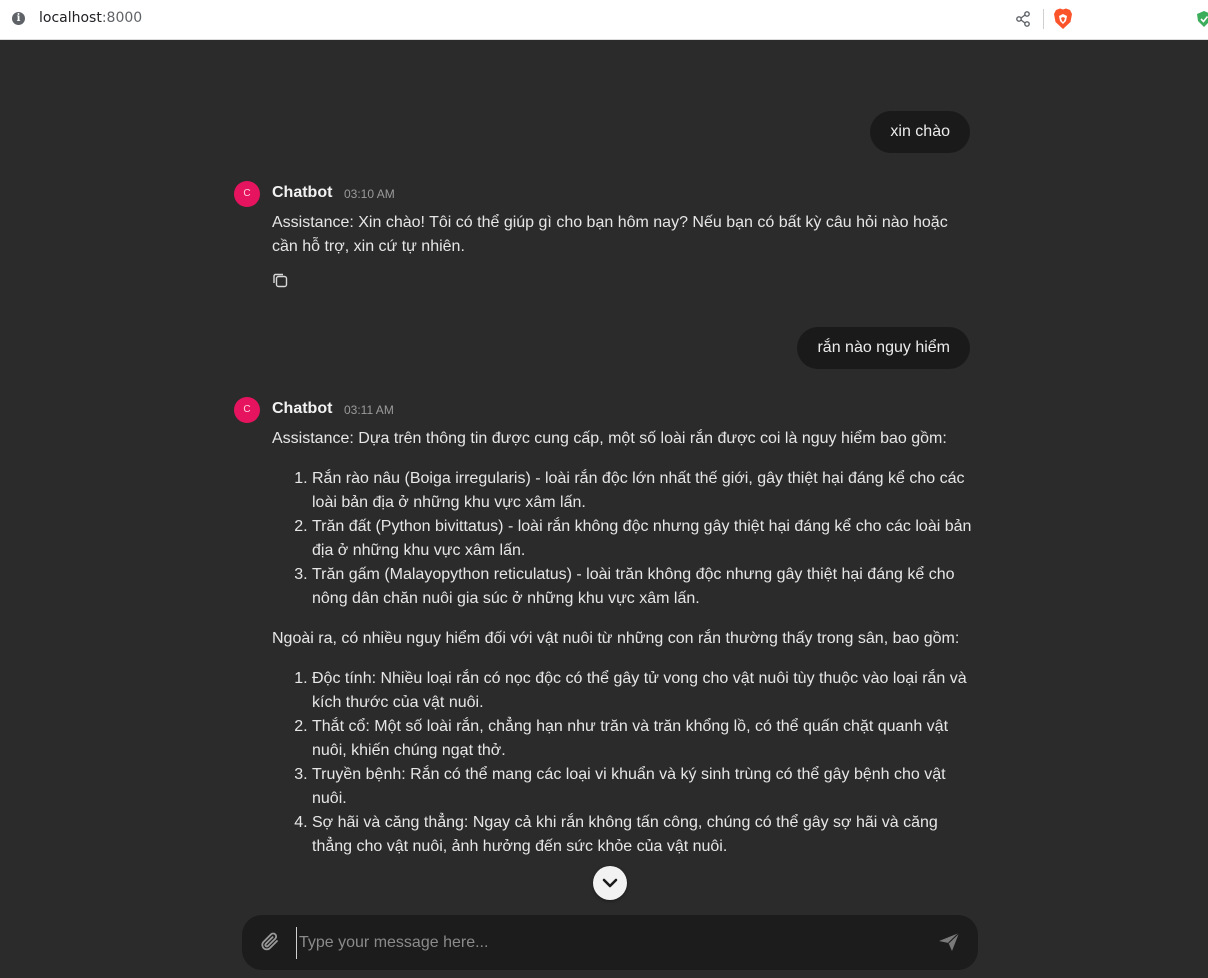  I want to click on shield-check-icon, so click(1202, 19).